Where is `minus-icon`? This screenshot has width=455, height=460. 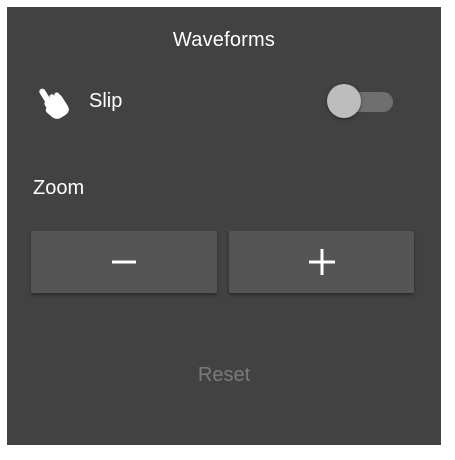
minus-icon is located at coordinates (124, 262).